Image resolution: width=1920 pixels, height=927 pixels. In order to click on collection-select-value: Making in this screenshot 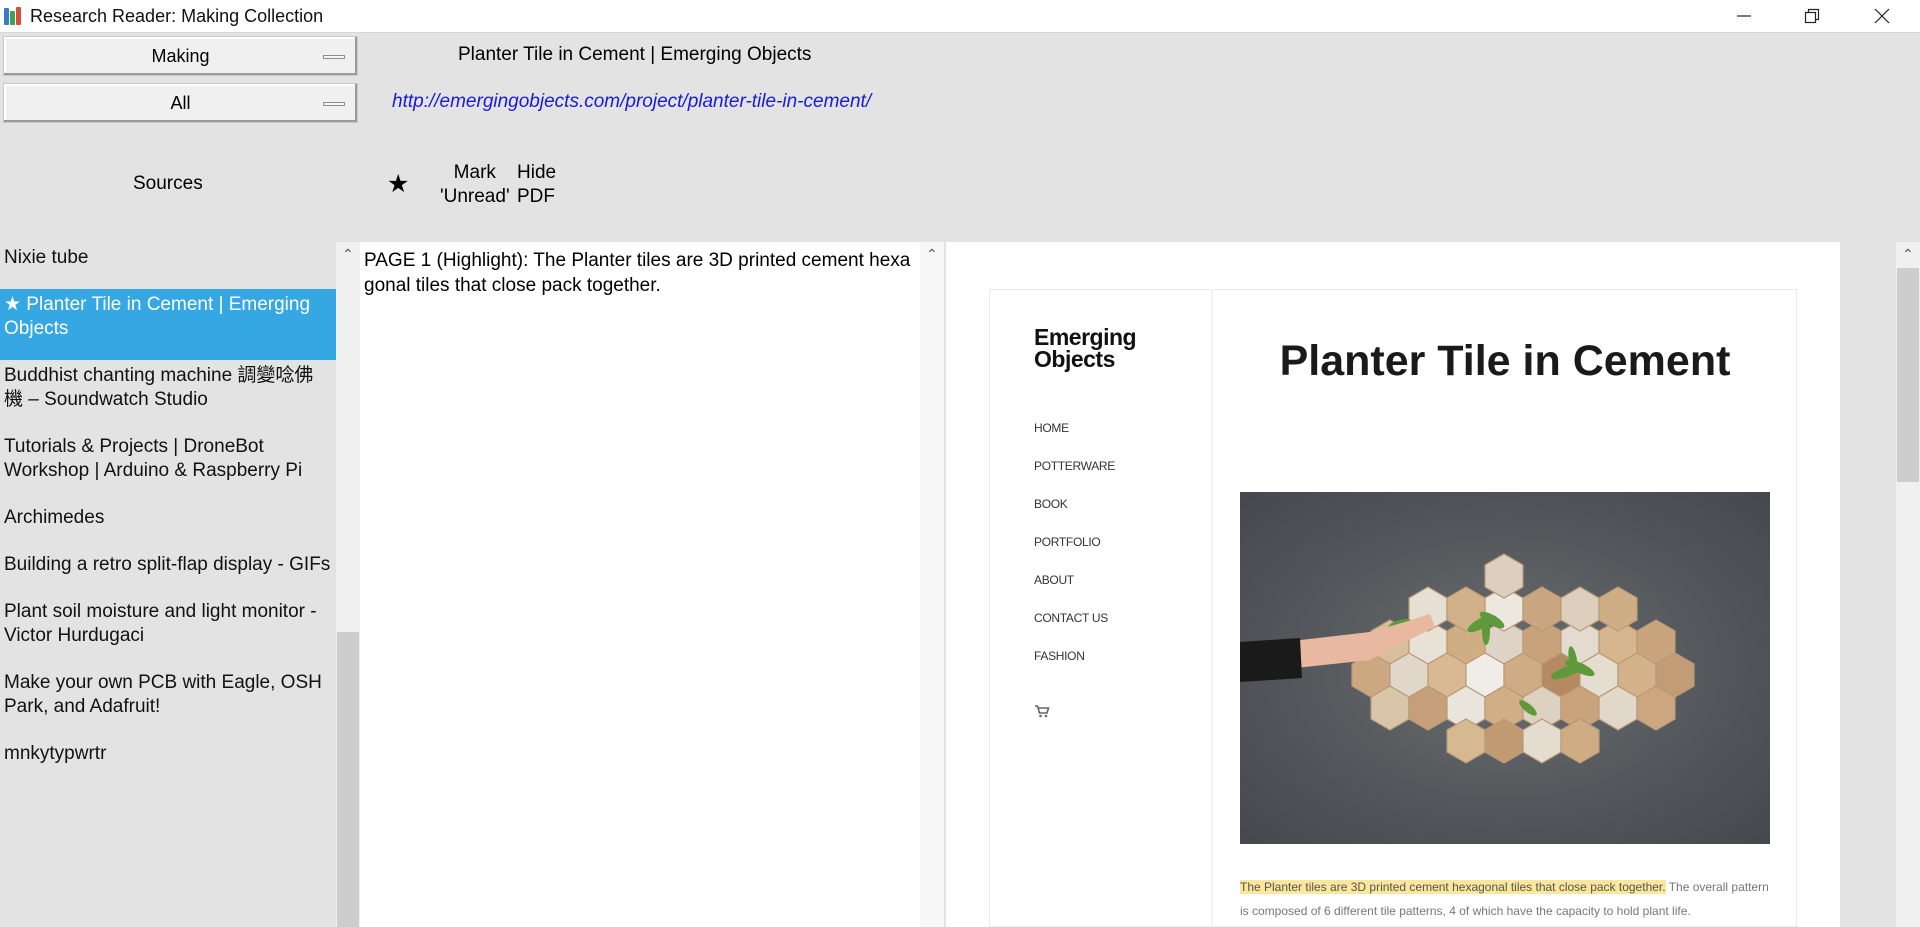, I will do `click(180, 56)`.